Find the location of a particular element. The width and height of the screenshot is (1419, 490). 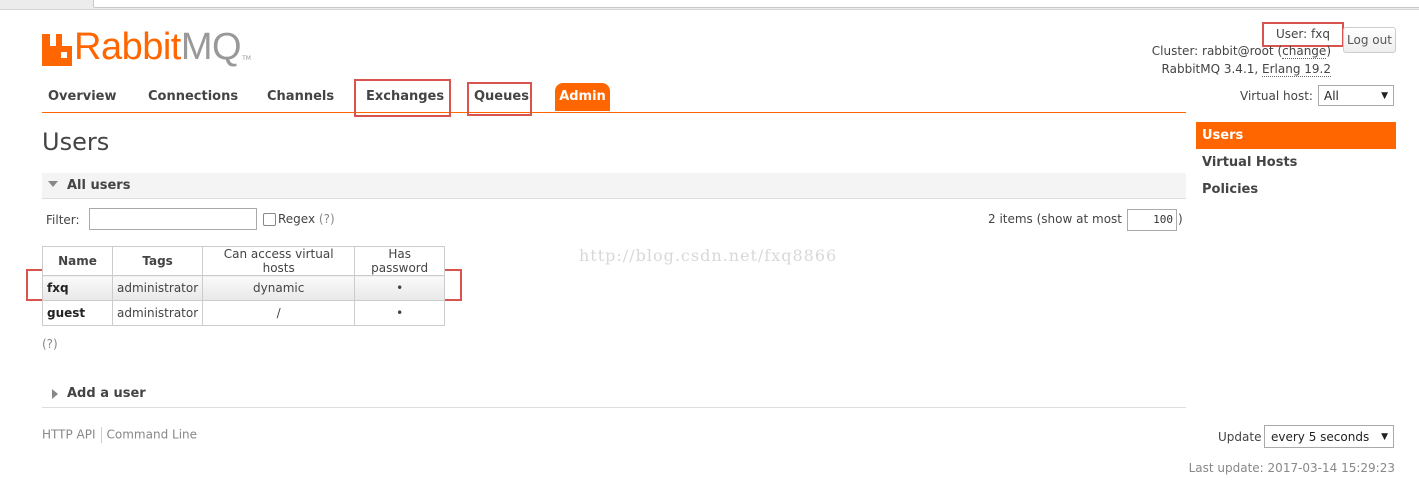

filter-input is located at coordinates (173, 219).